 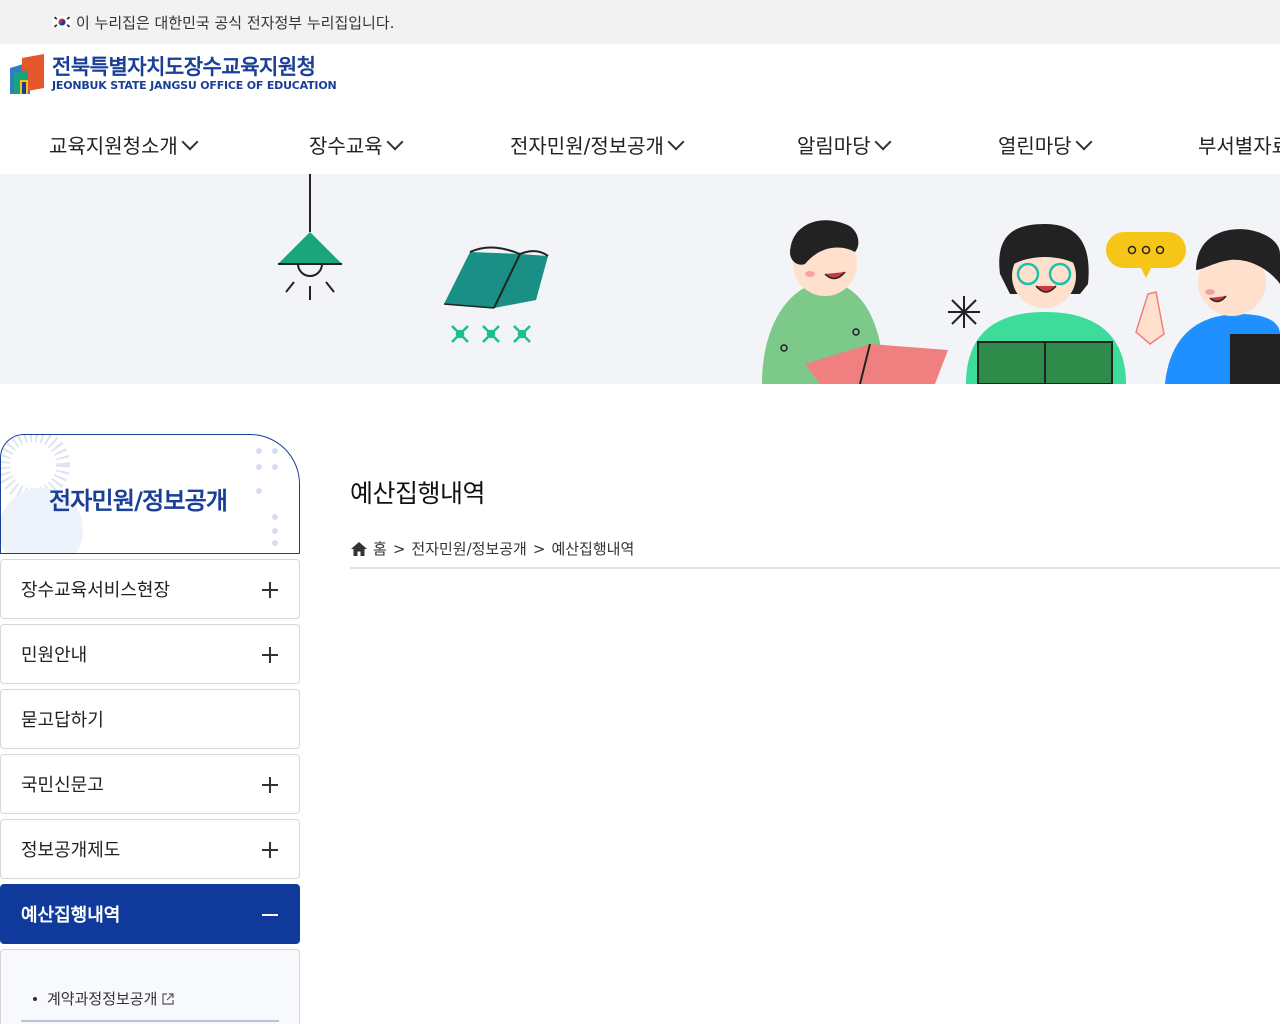 I want to click on submenu-link-contract-info: 계약과정정보공개, so click(x=104, y=998).